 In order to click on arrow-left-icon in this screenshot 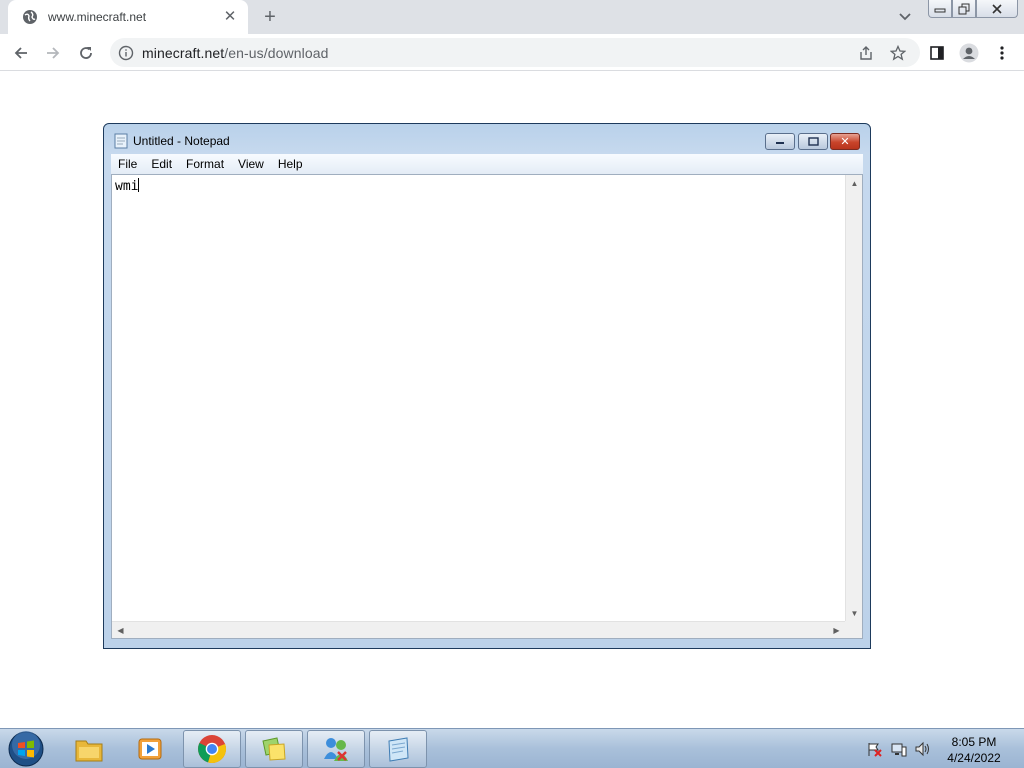, I will do `click(20, 53)`.